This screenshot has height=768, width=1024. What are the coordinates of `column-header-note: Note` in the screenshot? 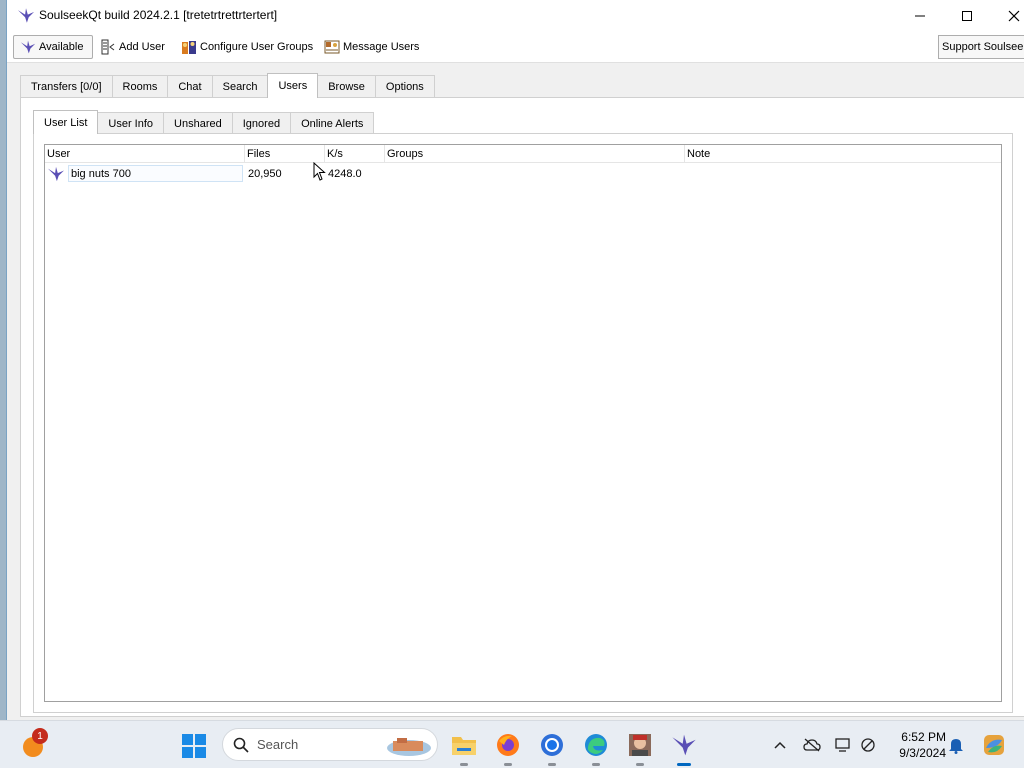 It's located at (843, 153).